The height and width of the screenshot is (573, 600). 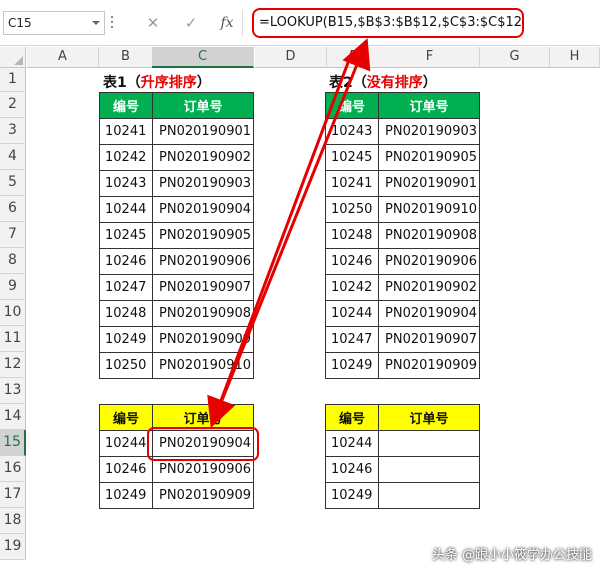 I want to click on row-header-4: 4, so click(x=13, y=157).